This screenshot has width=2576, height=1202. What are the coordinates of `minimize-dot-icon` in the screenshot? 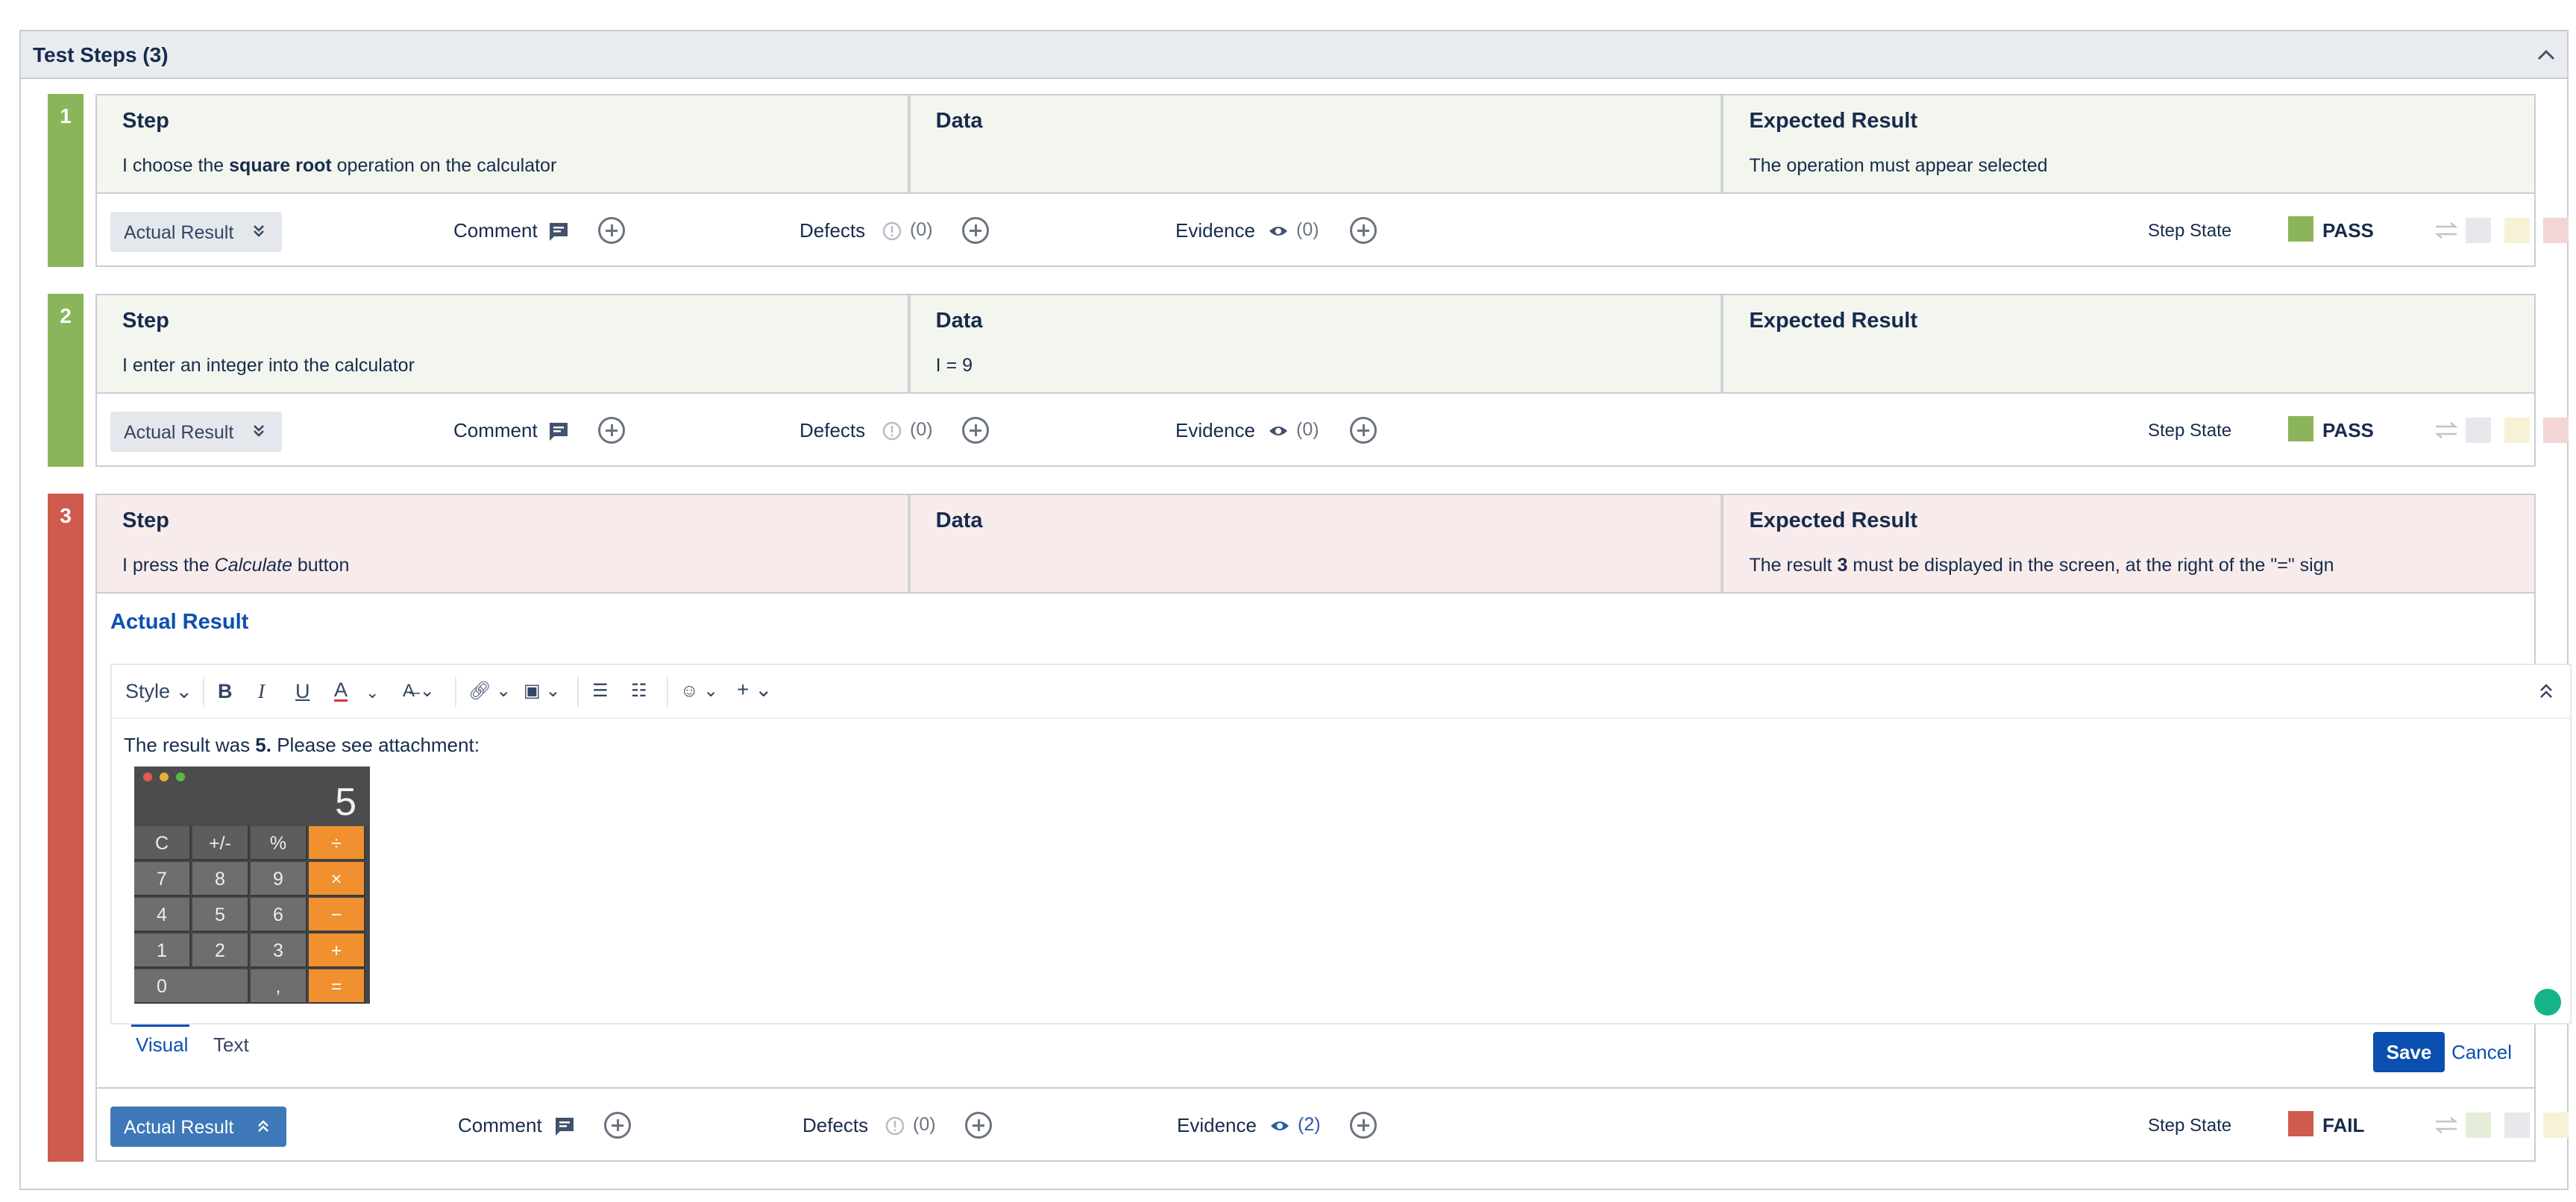 It's located at (165, 777).